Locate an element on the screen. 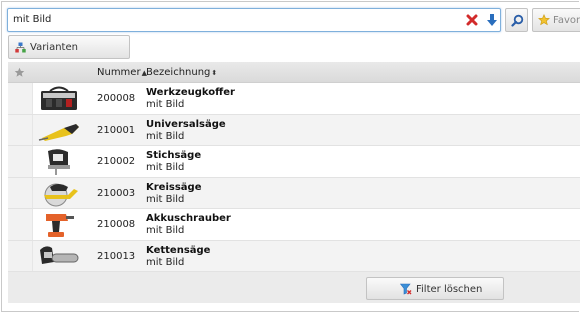 This screenshot has width=580, height=313. toolbox-image is located at coordinates (59, 98).